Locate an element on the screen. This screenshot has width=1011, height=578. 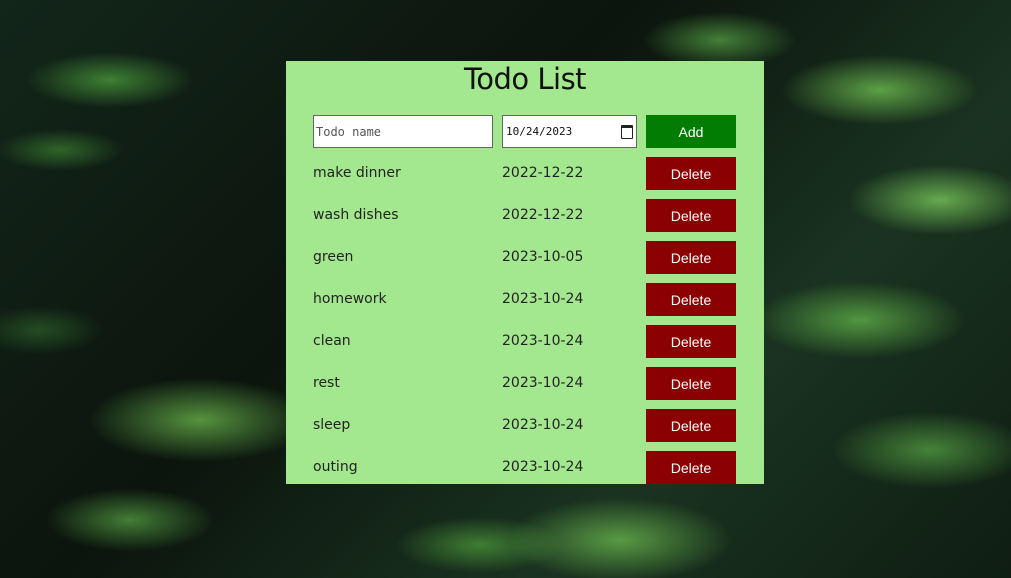
date-value: 10/24/2023 is located at coordinates (539, 131).